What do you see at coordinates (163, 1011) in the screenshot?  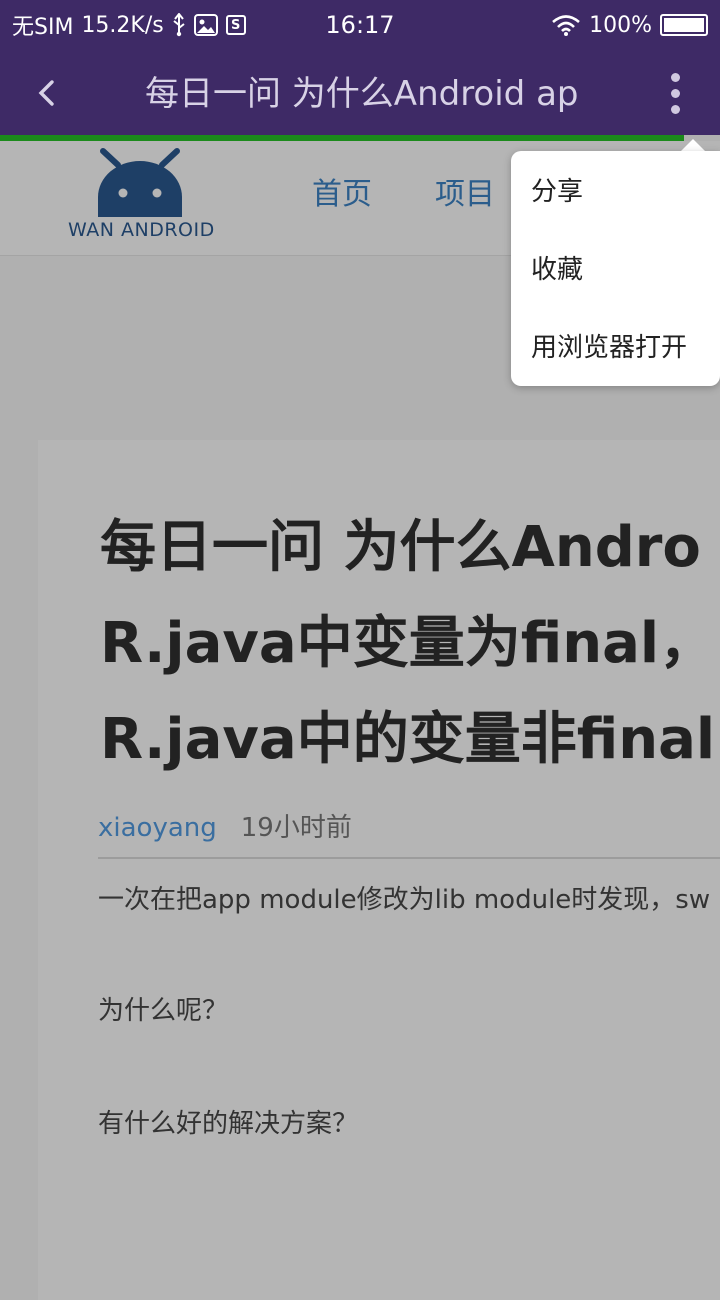 I see `article-paragraph: 为什么呢？` at bounding box center [163, 1011].